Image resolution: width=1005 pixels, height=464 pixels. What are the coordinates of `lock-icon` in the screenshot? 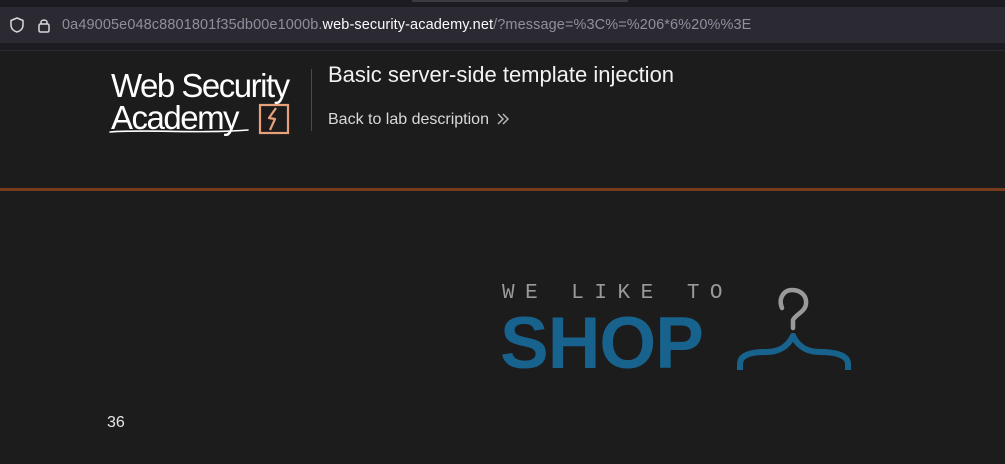 It's located at (44, 25).